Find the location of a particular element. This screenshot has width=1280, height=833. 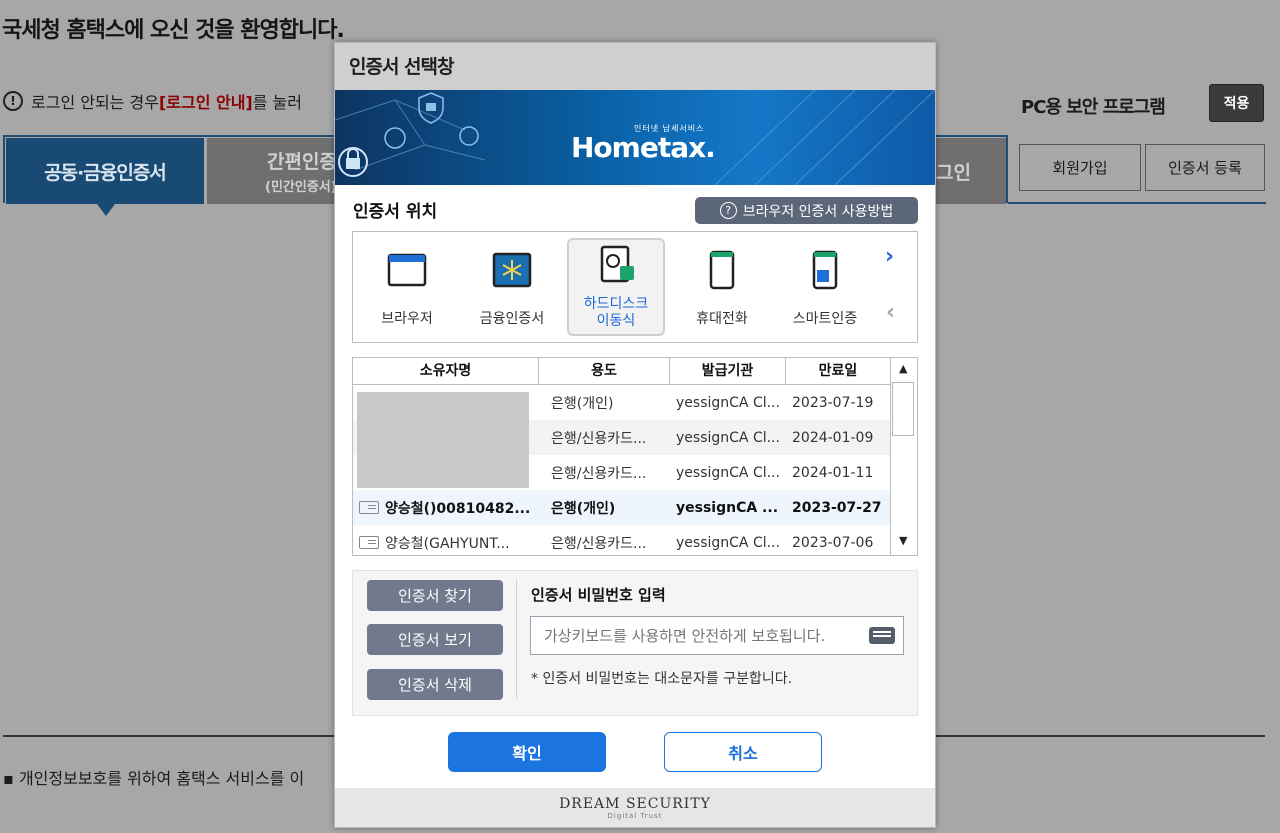

view-cert-button: 인증서 보기 is located at coordinates (435, 639).